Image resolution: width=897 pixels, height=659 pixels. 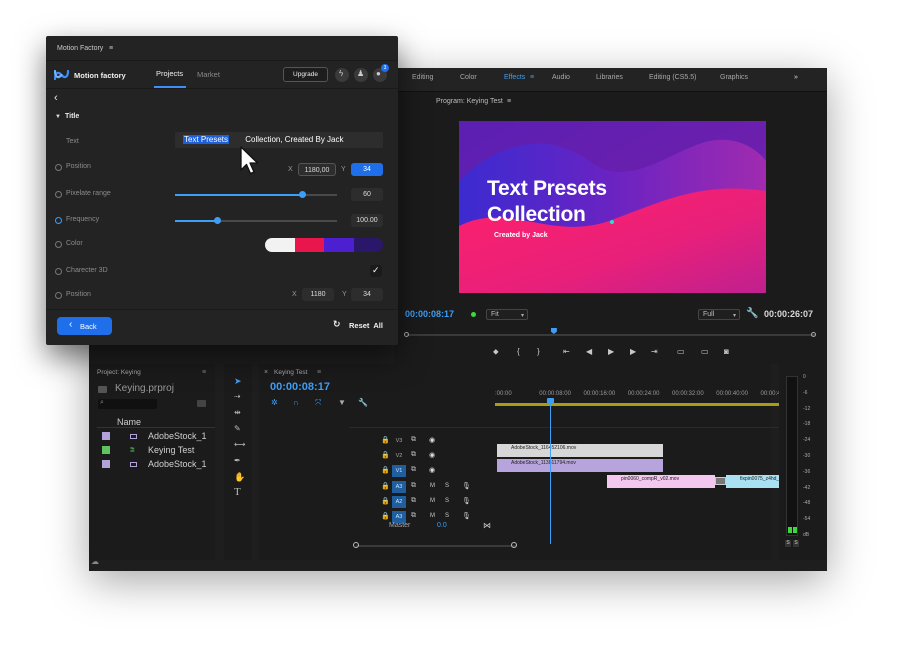 I want to click on razor-tool-icon: ✎, so click(x=237, y=428).